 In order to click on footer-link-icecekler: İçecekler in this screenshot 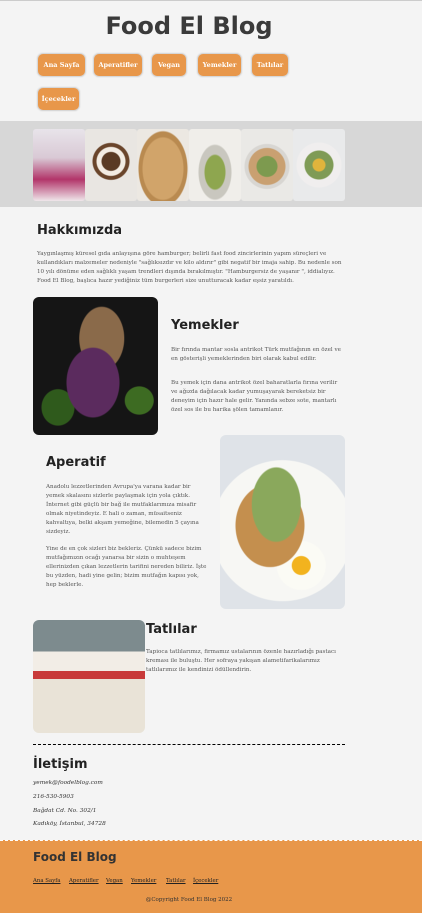, I will do `click(205, 881)`.